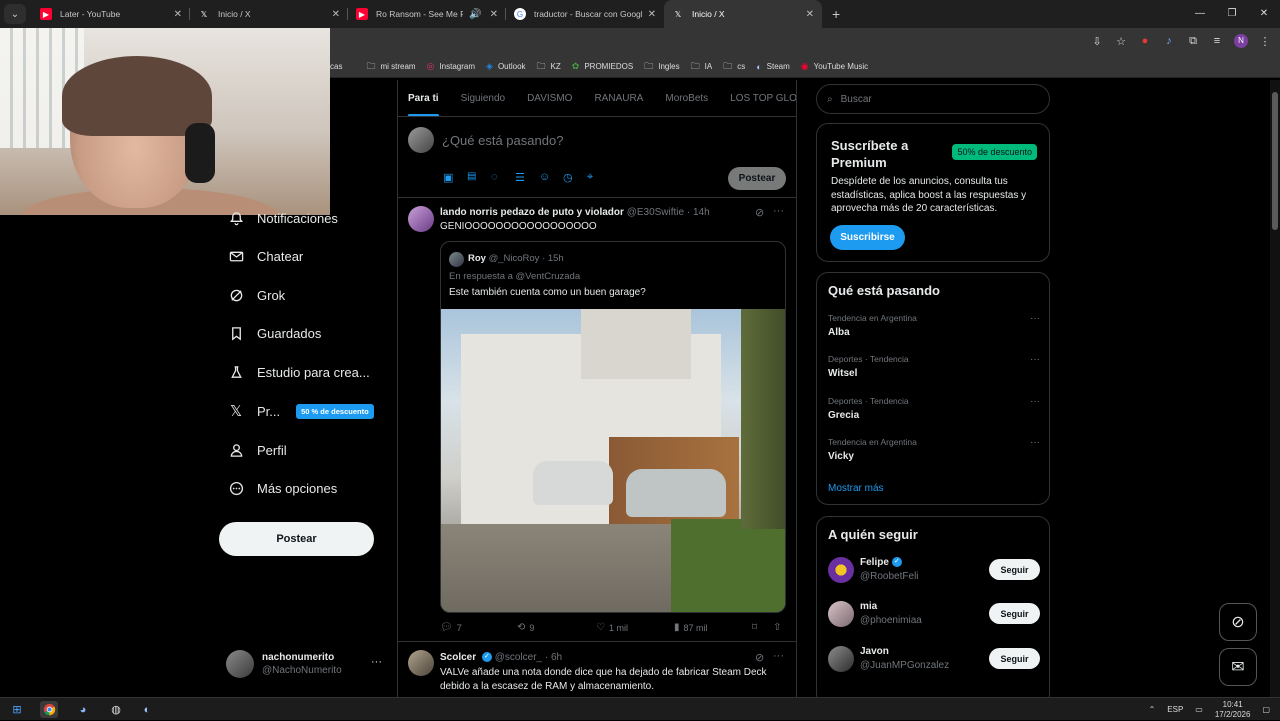 Image resolution: width=1280 pixels, height=721 pixels. I want to click on extension-record-icon: ●, so click(1145, 41).